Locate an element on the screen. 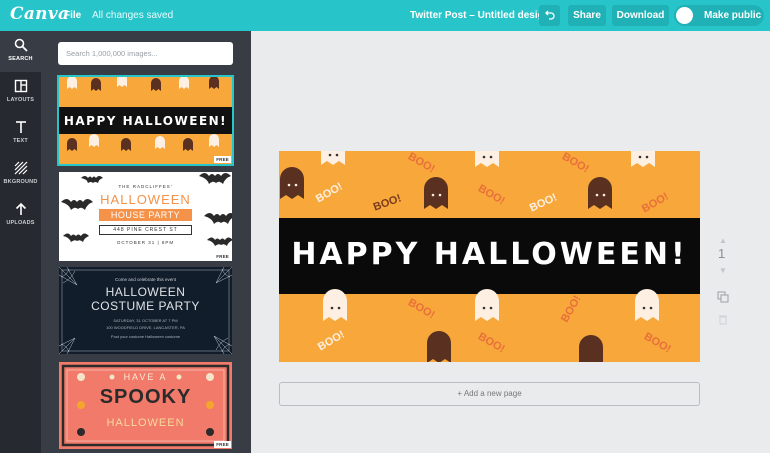 This screenshot has width=770, height=453. rail-label: TEXT is located at coordinates (20, 141).